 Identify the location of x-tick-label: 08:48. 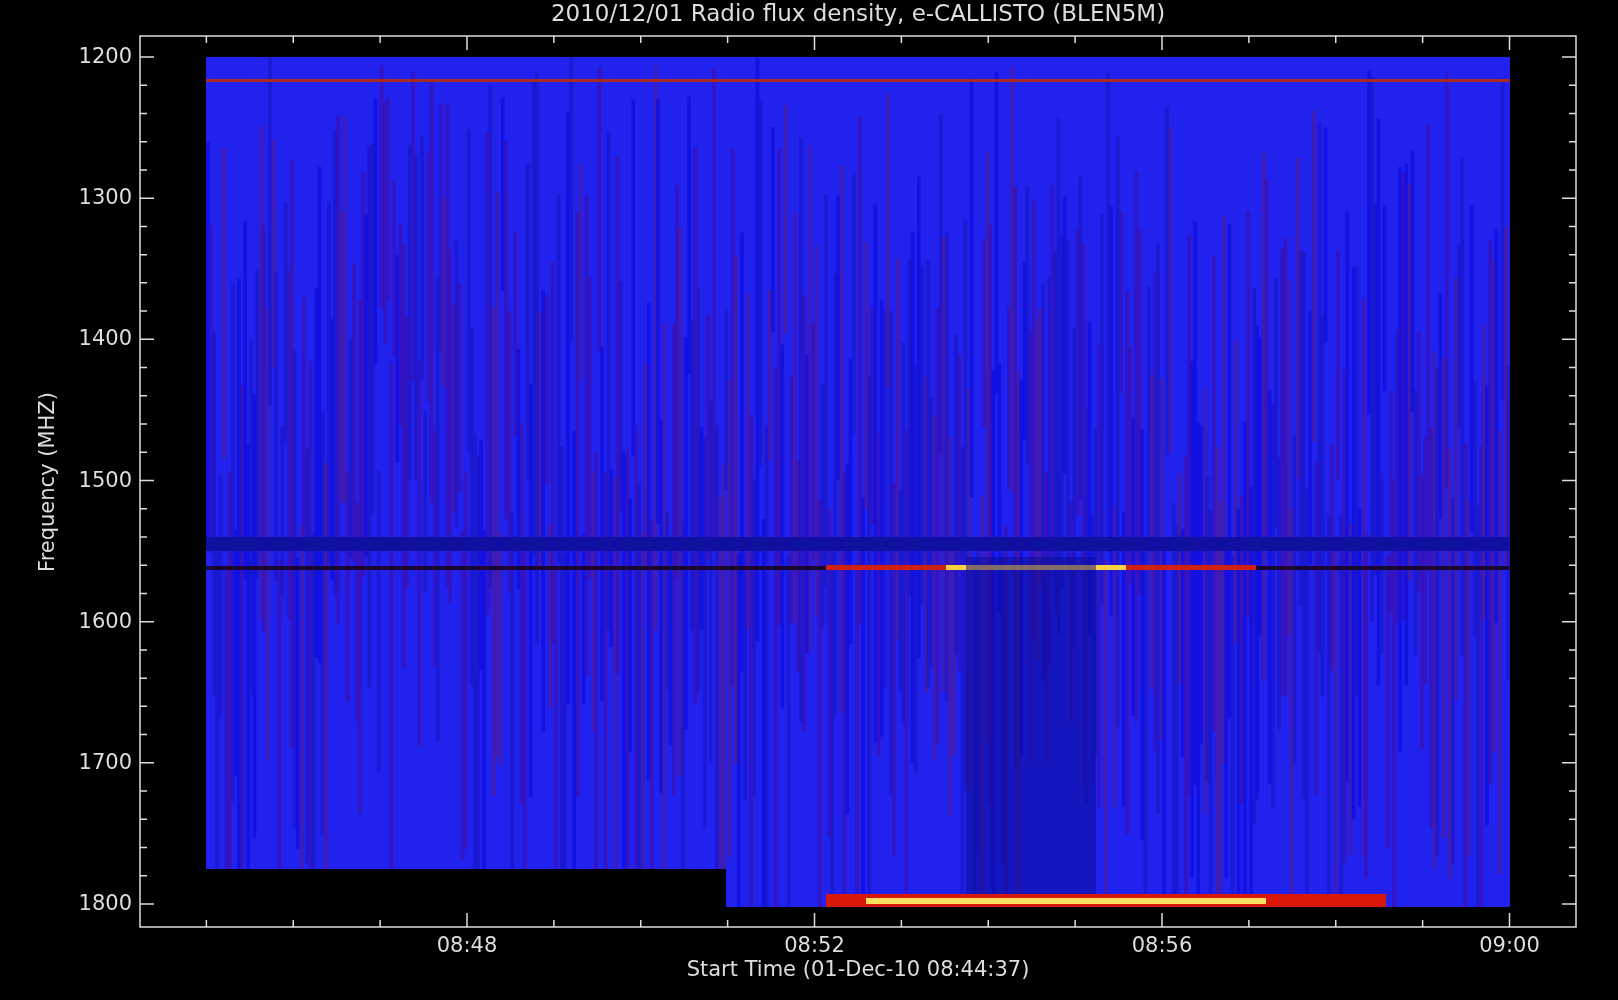
(467, 945).